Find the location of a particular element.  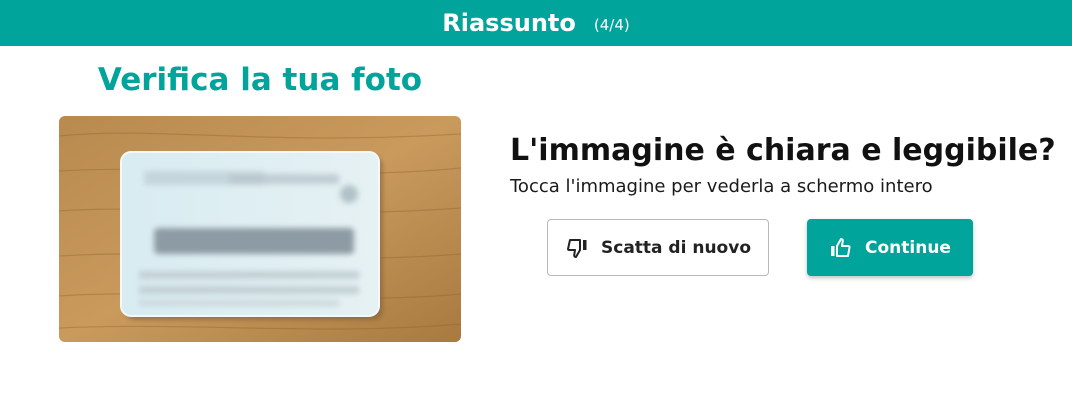

continue-button-label: Continue is located at coordinates (908, 247).